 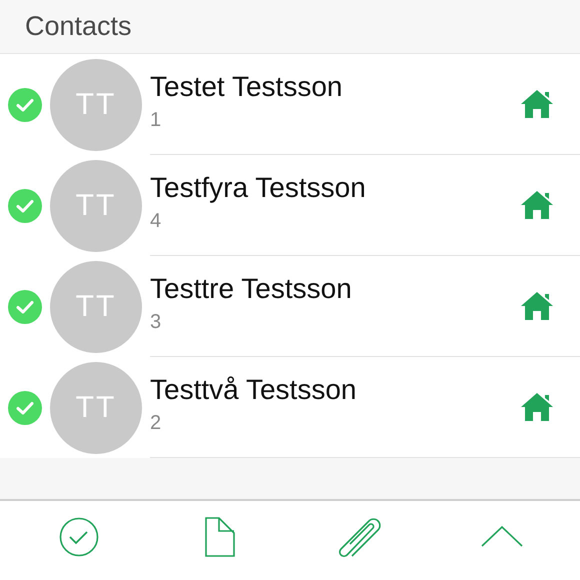 What do you see at coordinates (156, 322) in the screenshot?
I see `contact-number: 3` at bounding box center [156, 322].